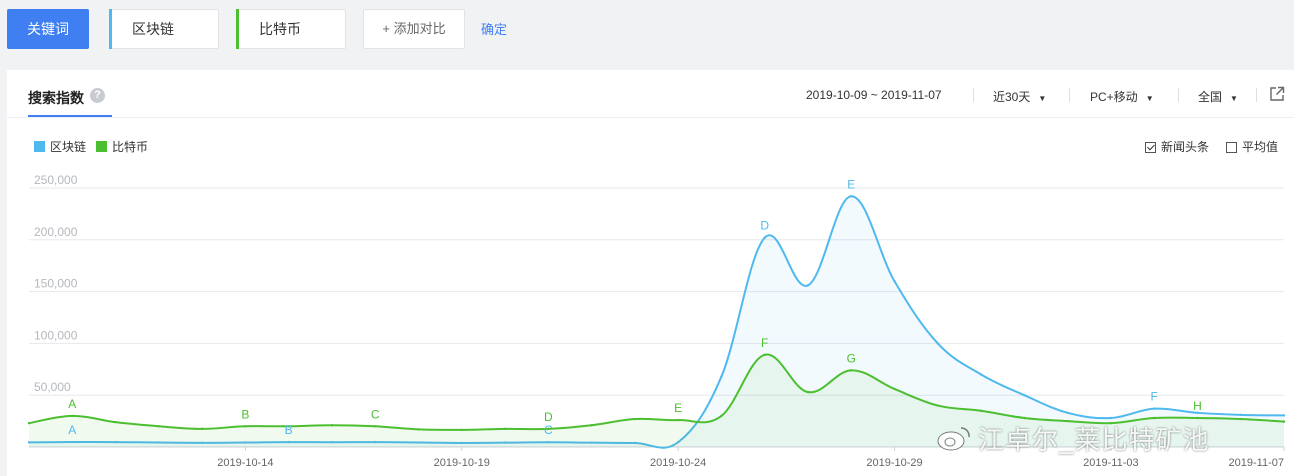 This screenshot has width=1294, height=476. I want to click on y-tick-label: 50,000, so click(52, 387).